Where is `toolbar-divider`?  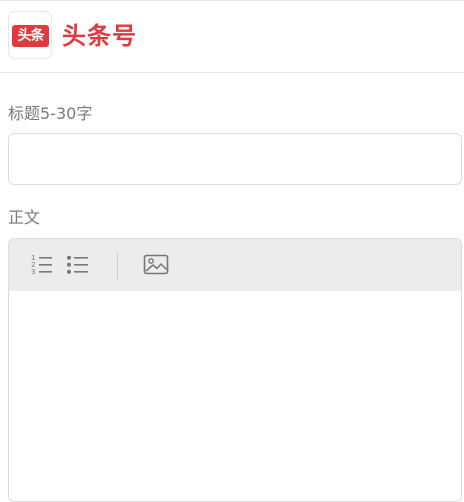
toolbar-divider is located at coordinates (117, 266).